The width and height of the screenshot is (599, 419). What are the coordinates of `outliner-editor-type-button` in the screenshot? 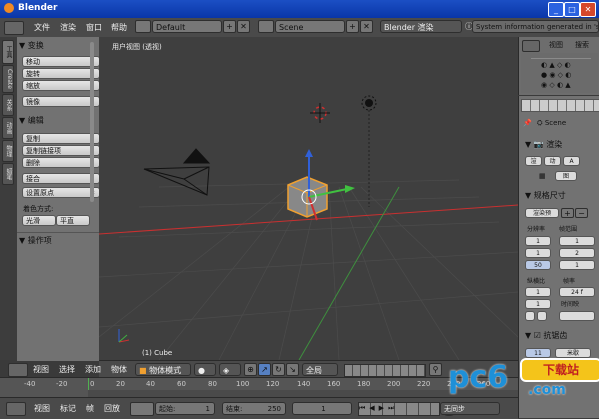 It's located at (531, 46).